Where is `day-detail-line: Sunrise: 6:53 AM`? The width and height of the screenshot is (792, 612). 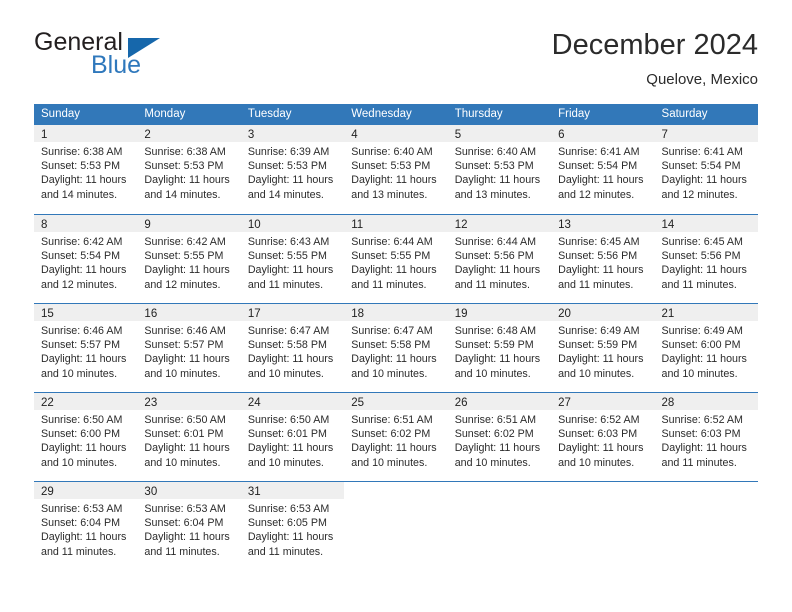 day-detail-line: Sunrise: 6:53 AM is located at coordinates (288, 509).